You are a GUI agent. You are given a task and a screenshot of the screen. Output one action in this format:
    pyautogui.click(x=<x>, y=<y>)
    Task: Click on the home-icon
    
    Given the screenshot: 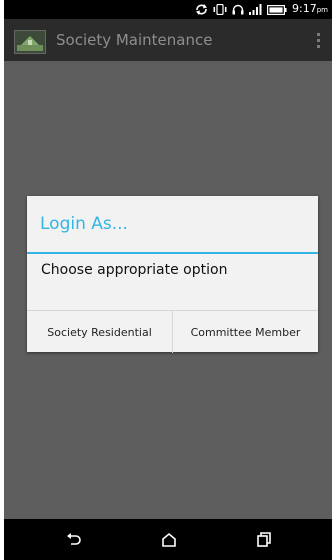 What is the action you would take?
    pyautogui.click(x=169, y=540)
    